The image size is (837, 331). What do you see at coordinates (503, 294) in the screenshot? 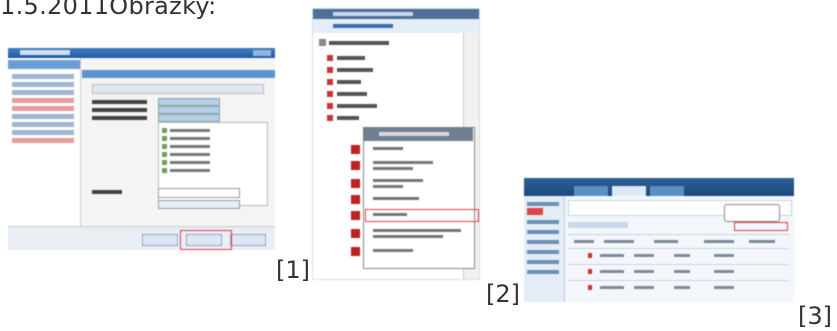
I see `thumbnail-caption-2: [2]` at bounding box center [503, 294].